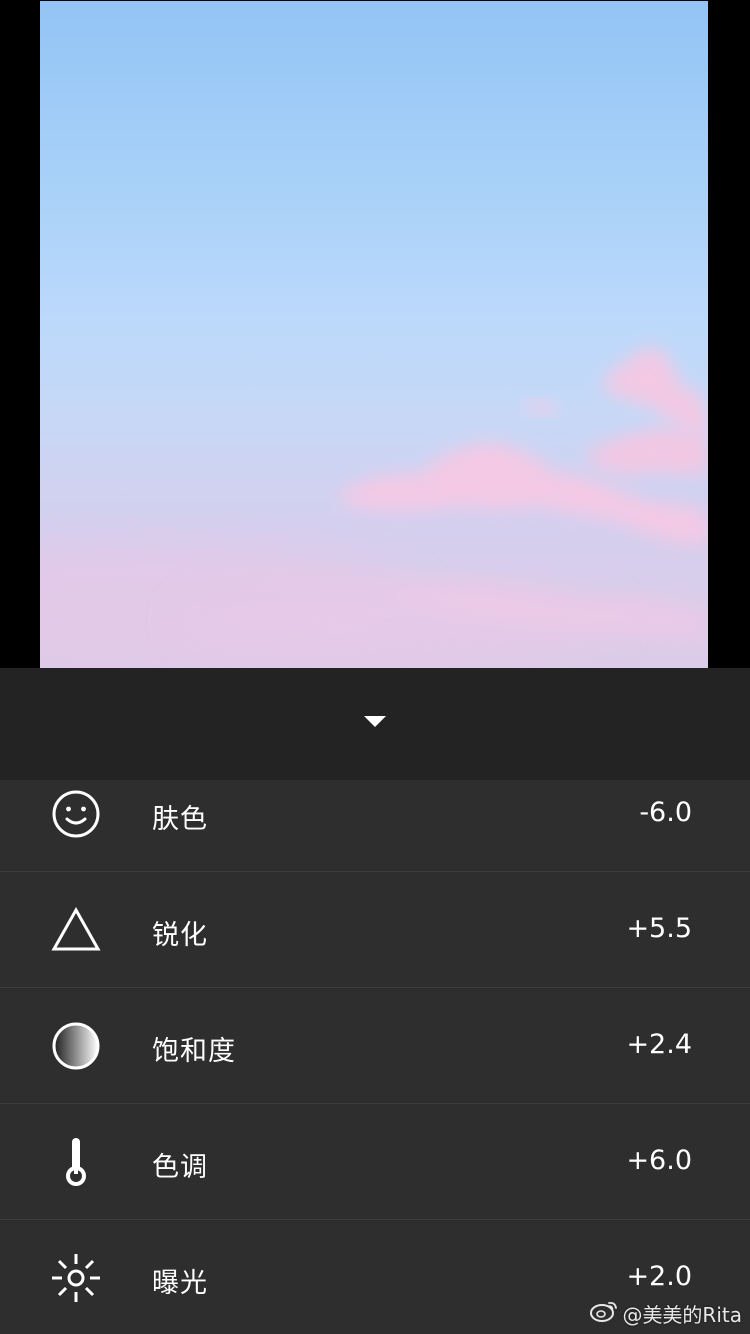  I want to click on adjustment-value: +6.0, so click(659, 1160).